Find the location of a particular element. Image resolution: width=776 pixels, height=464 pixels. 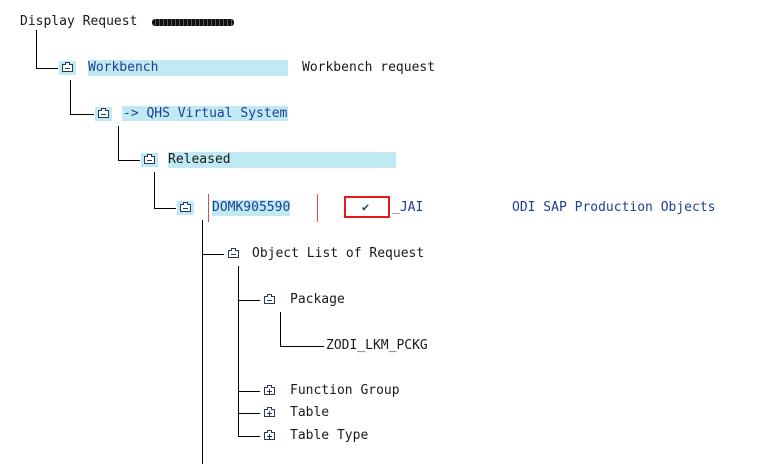

node-request-desc: ODI SAP Production Objects is located at coordinates (614, 207).